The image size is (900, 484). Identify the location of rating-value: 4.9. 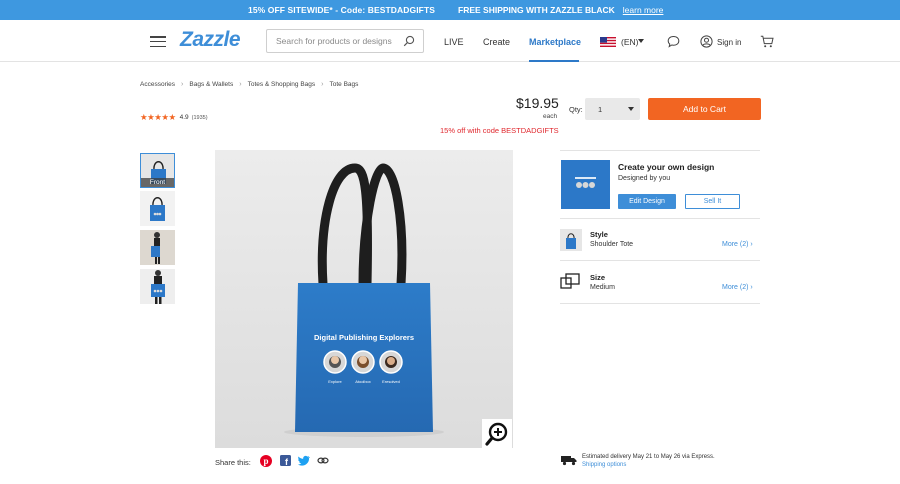
(184, 117).